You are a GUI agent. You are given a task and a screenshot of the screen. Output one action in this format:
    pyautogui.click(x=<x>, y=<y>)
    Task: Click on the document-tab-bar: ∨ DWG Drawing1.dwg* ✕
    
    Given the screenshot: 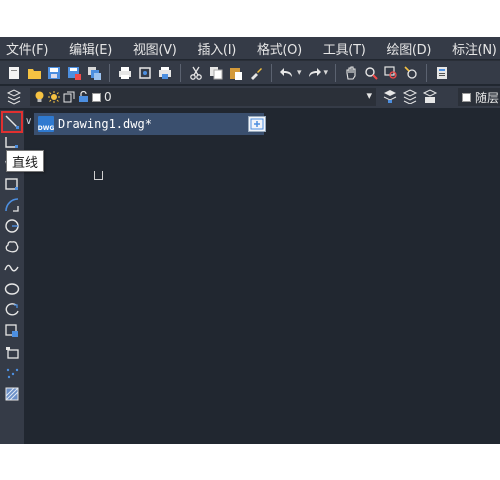 What is the action you would take?
    pyautogui.click(x=262, y=124)
    